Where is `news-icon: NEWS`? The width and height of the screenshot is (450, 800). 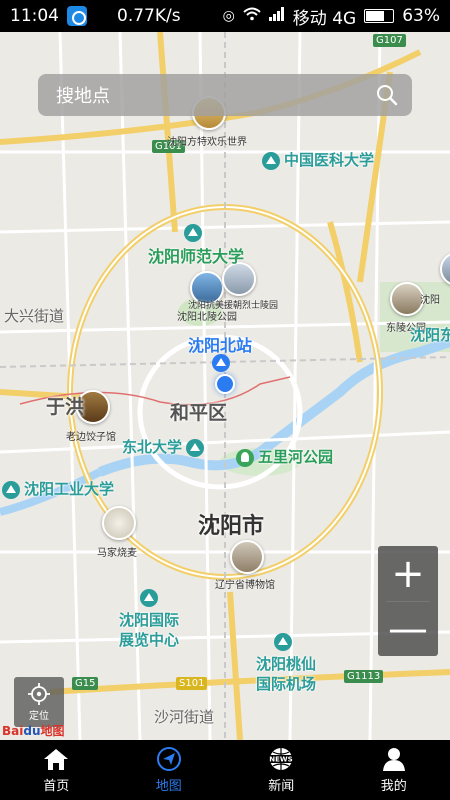
news-icon: NEWS is located at coordinates (281, 759).